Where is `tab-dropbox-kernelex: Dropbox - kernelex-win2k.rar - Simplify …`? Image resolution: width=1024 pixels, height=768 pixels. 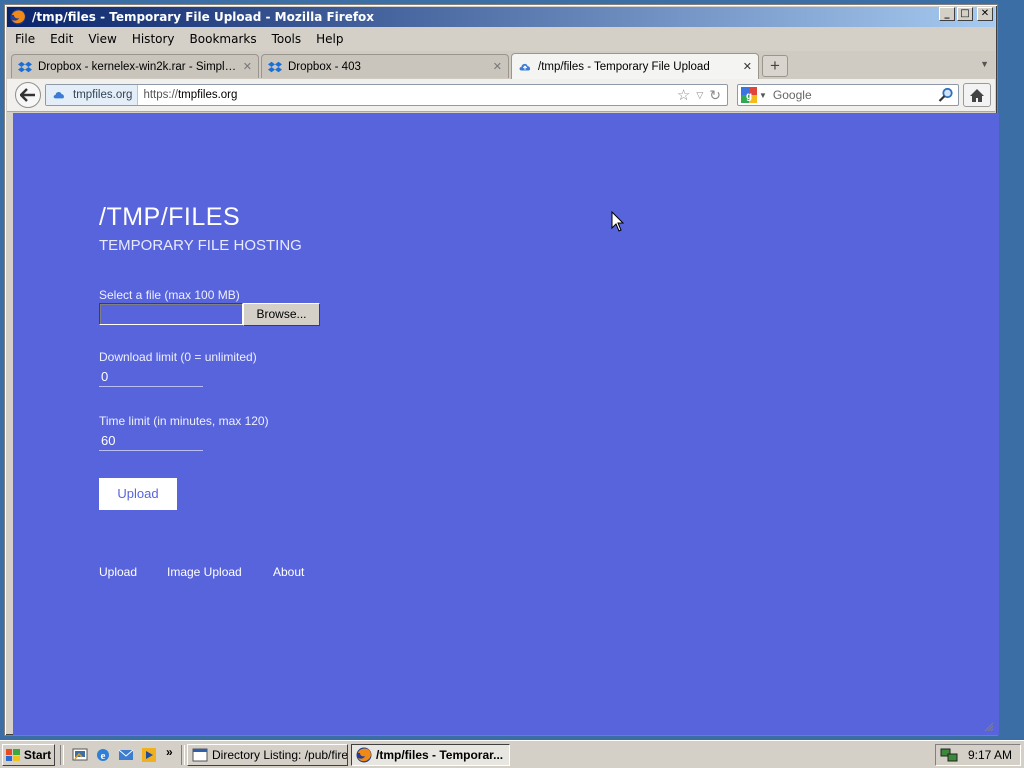 tab-dropbox-kernelex: Dropbox - kernelex-win2k.rar - Simplify … is located at coordinates (135, 66).